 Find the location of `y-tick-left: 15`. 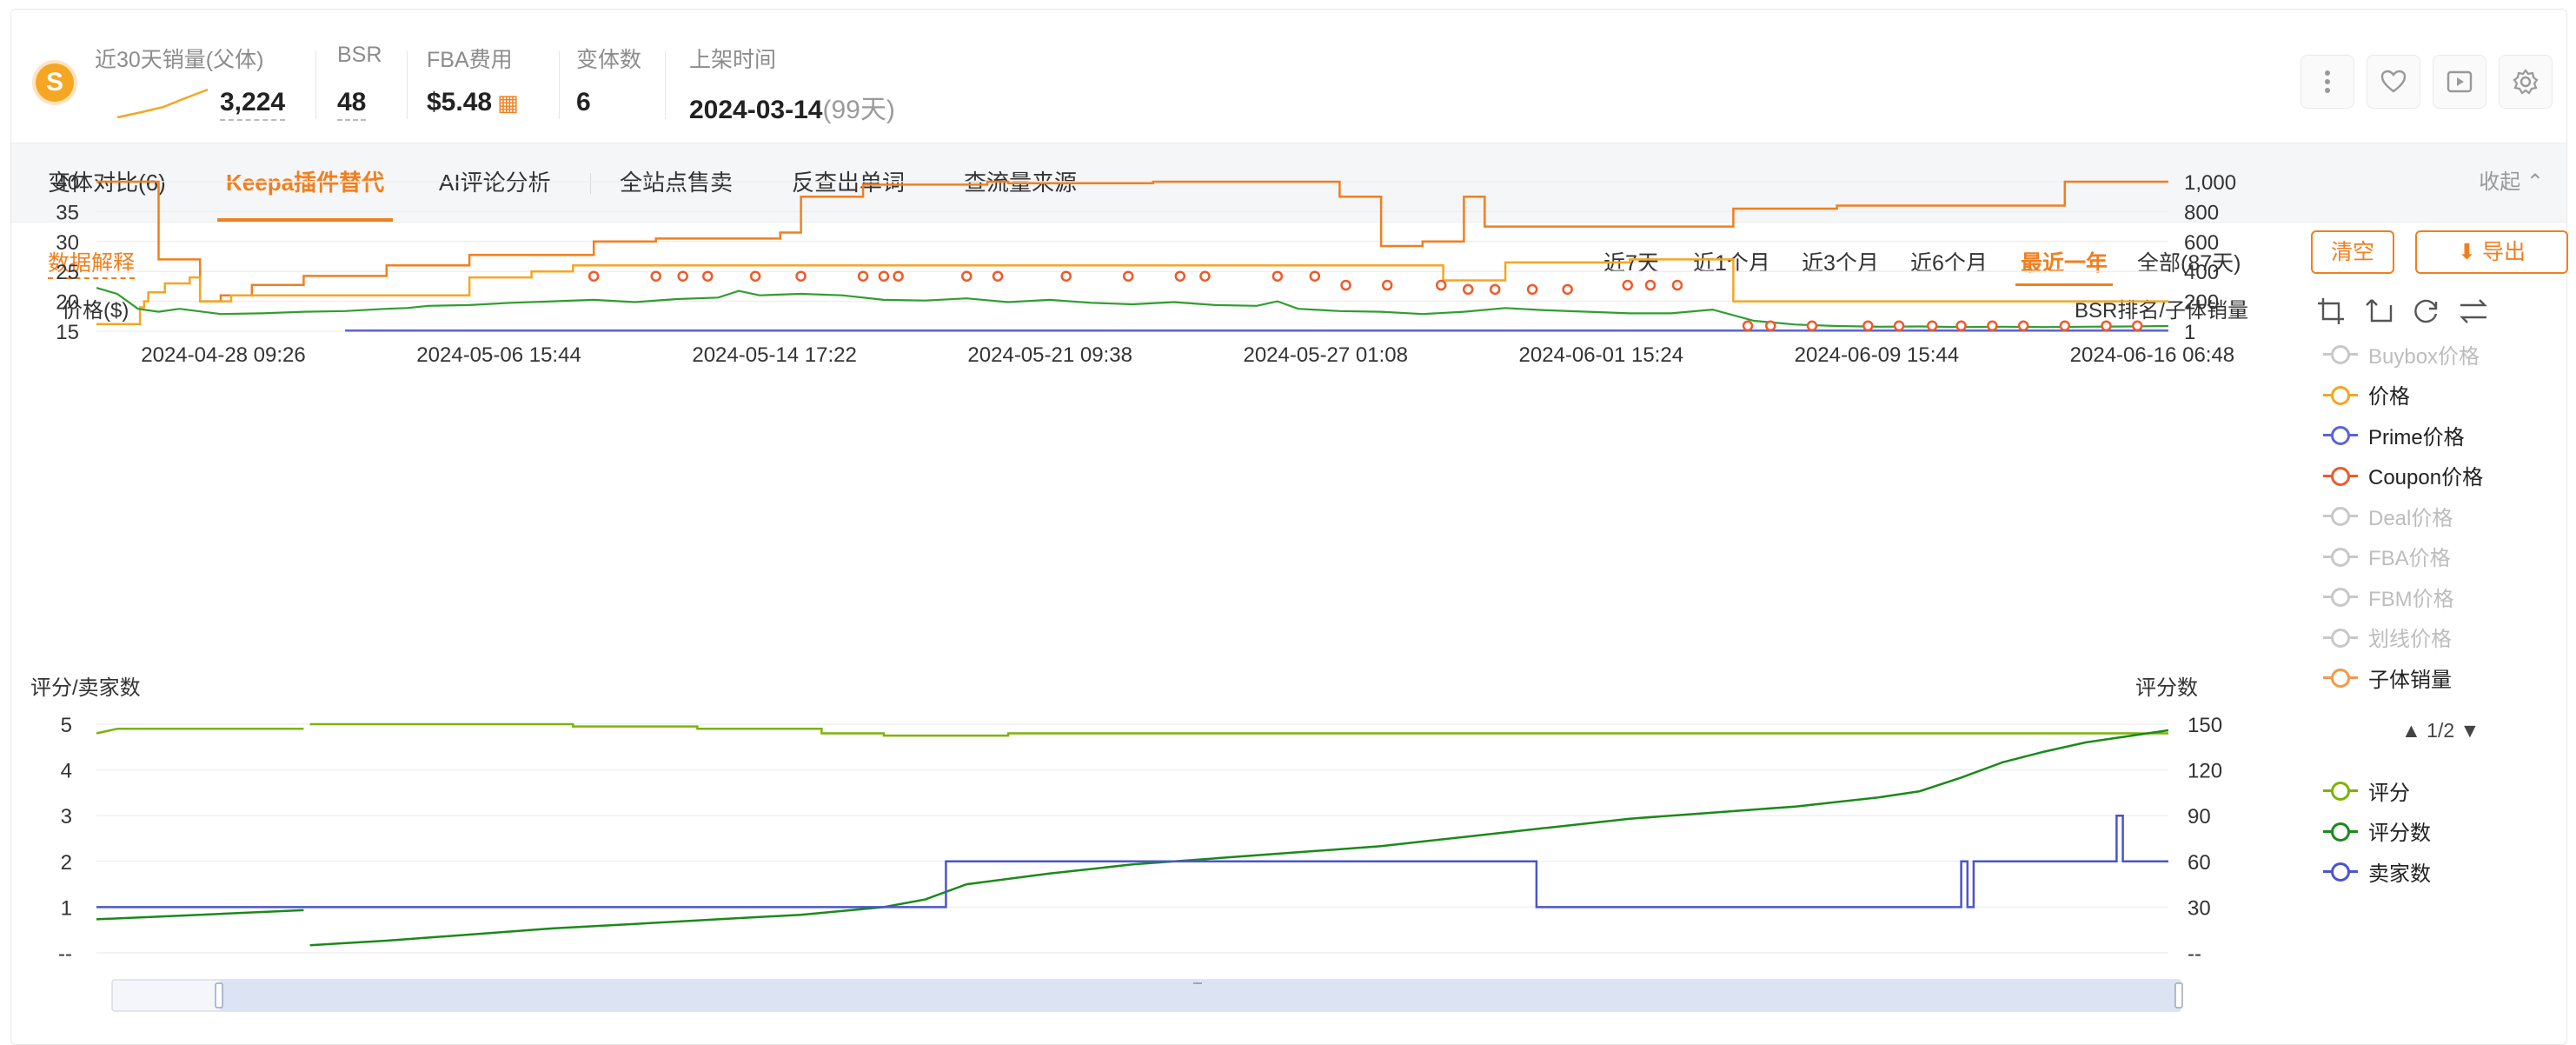

y-tick-left: 15 is located at coordinates (67, 332).